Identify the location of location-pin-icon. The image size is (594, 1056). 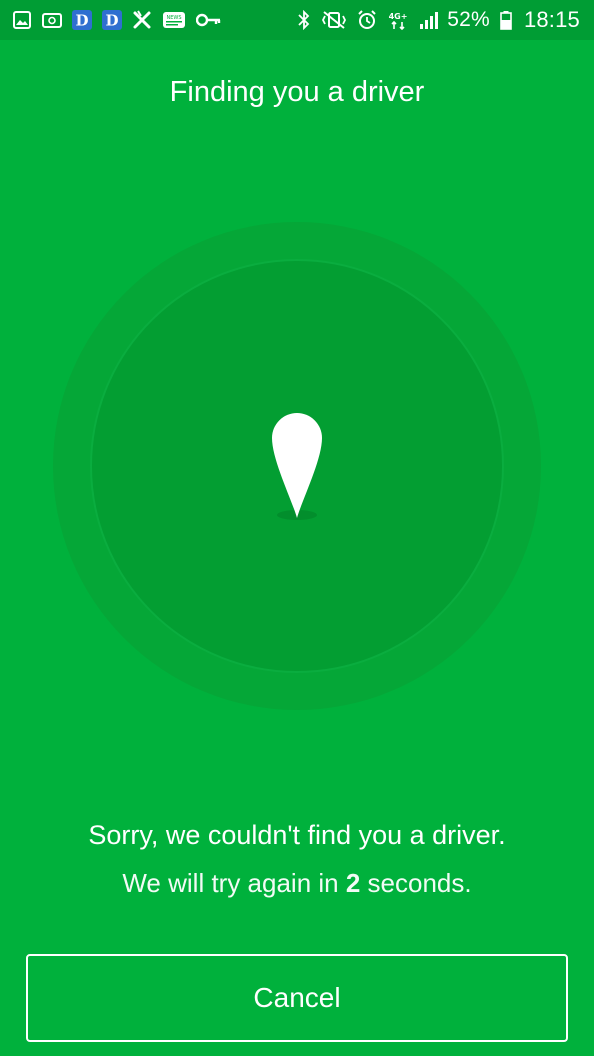
(297, 466).